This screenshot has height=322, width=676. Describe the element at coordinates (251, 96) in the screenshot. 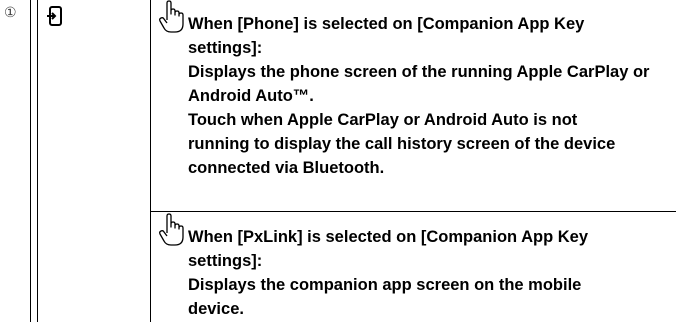

I see `text-line: Android Auto™.` at that location.